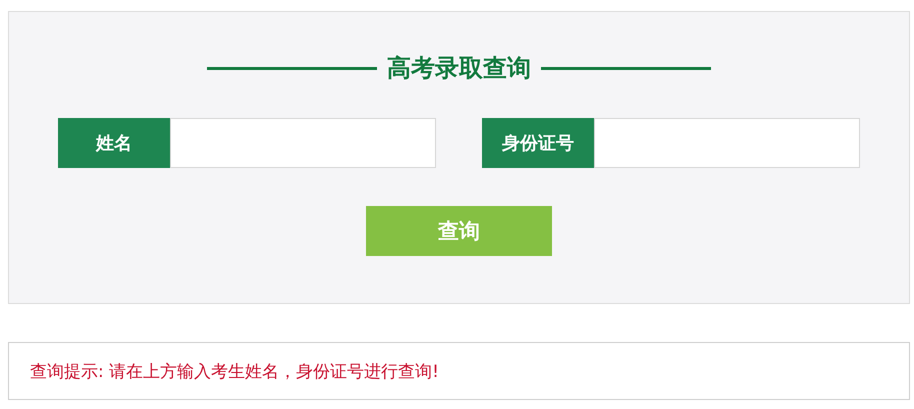  What do you see at coordinates (459, 68) in the screenshot?
I see `page-title: 高考录取查询` at bounding box center [459, 68].